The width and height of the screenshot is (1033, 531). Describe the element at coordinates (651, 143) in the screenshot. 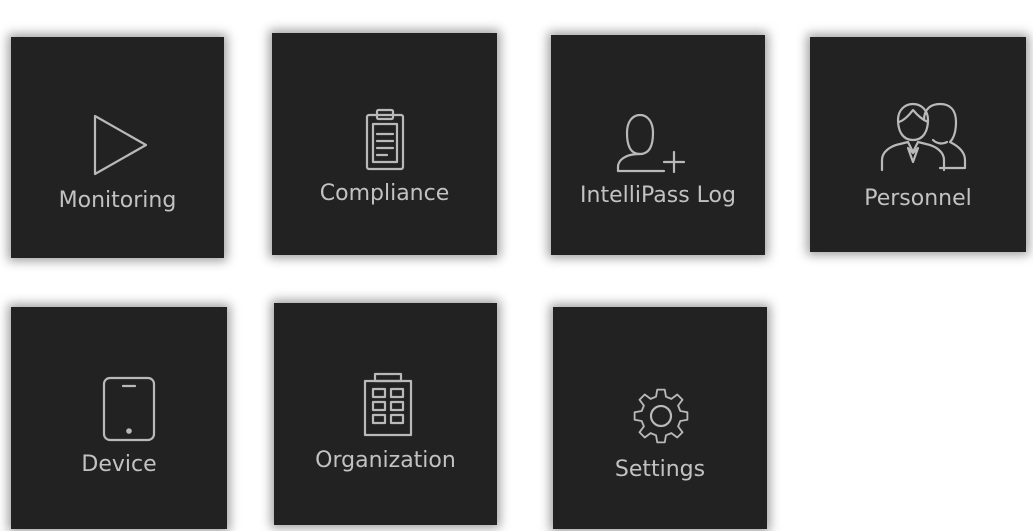

I see `add-user-icon` at that location.